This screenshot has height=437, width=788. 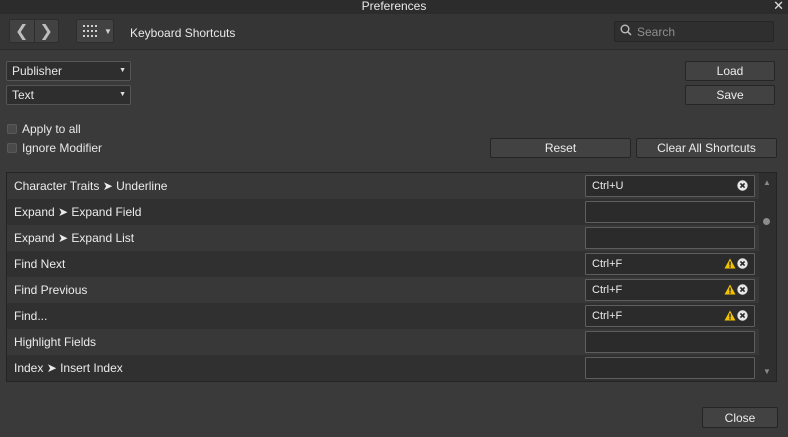 What do you see at coordinates (74, 238) in the screenshot?
I see `shortcut-name: Expand ➤ Expand List` at bounding box center [74, 238].